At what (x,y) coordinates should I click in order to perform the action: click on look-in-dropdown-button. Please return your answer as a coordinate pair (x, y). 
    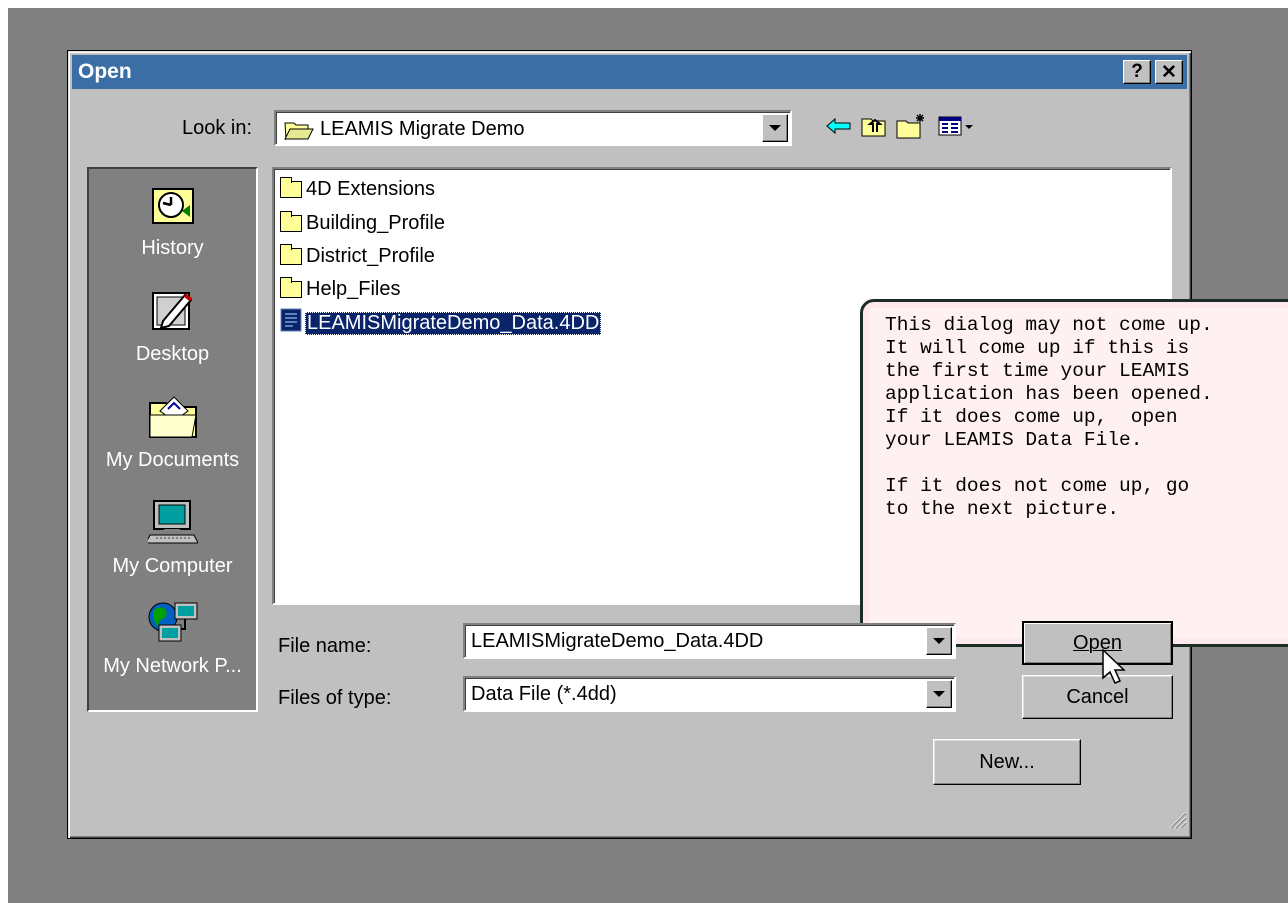
    Looking at the image, I should click on (775, 128).